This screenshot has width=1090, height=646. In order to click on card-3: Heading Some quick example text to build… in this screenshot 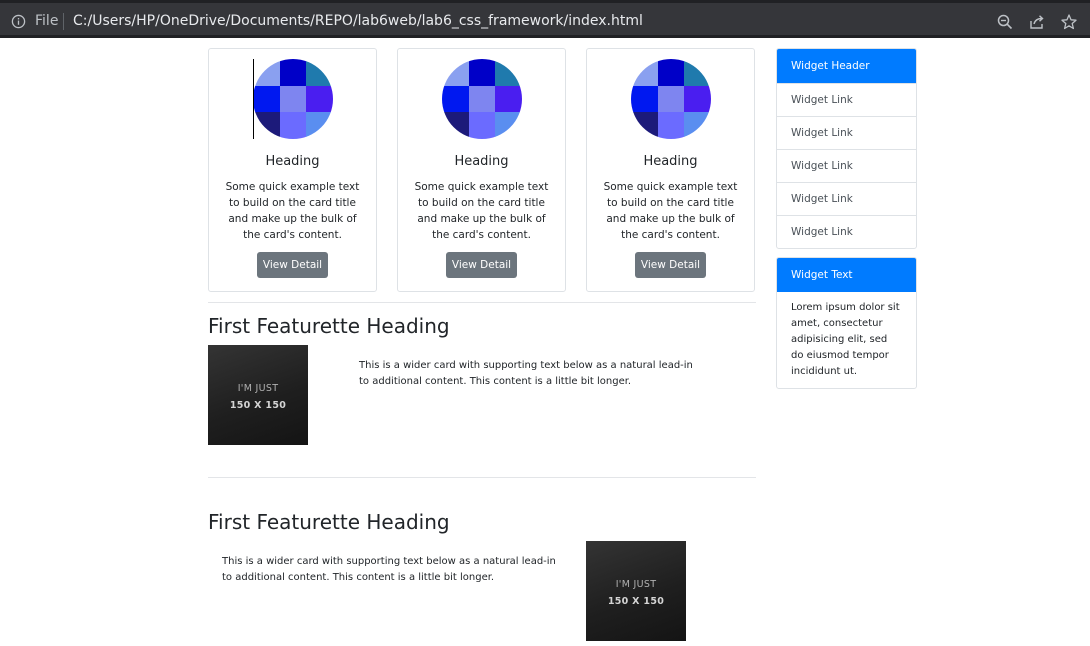, I will do `click(670, 170)`.